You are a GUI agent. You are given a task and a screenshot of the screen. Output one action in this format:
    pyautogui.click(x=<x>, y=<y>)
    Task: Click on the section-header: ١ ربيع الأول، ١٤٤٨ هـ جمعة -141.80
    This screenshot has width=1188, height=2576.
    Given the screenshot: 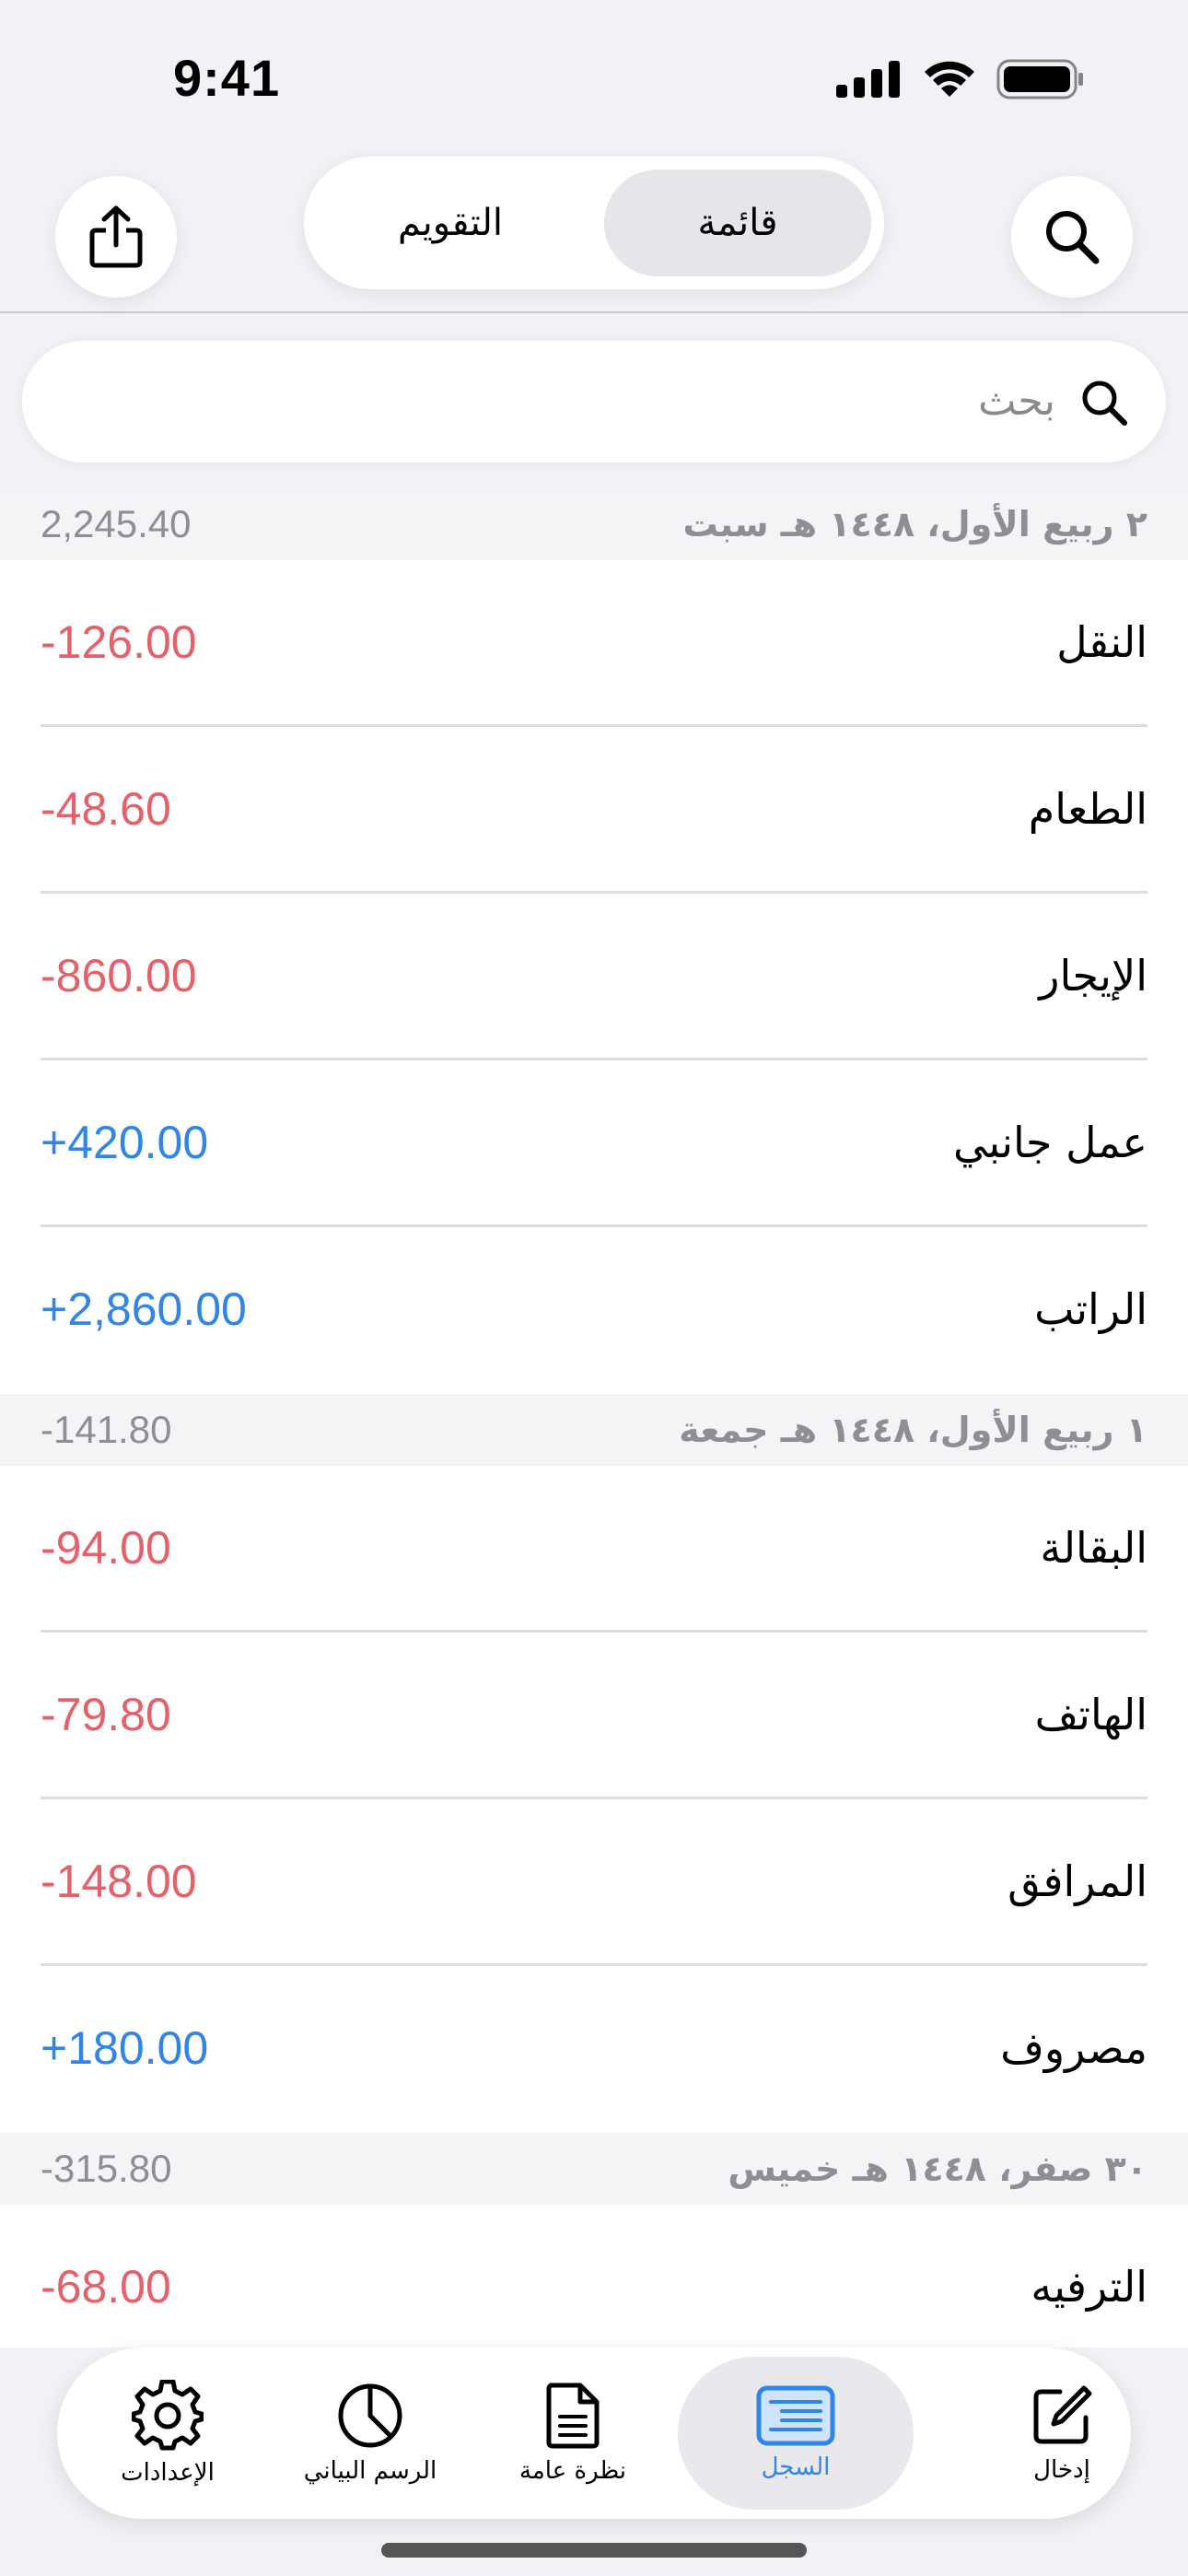 What is the action you would take?
    pyautogui.click(x=594, y=1430)
    